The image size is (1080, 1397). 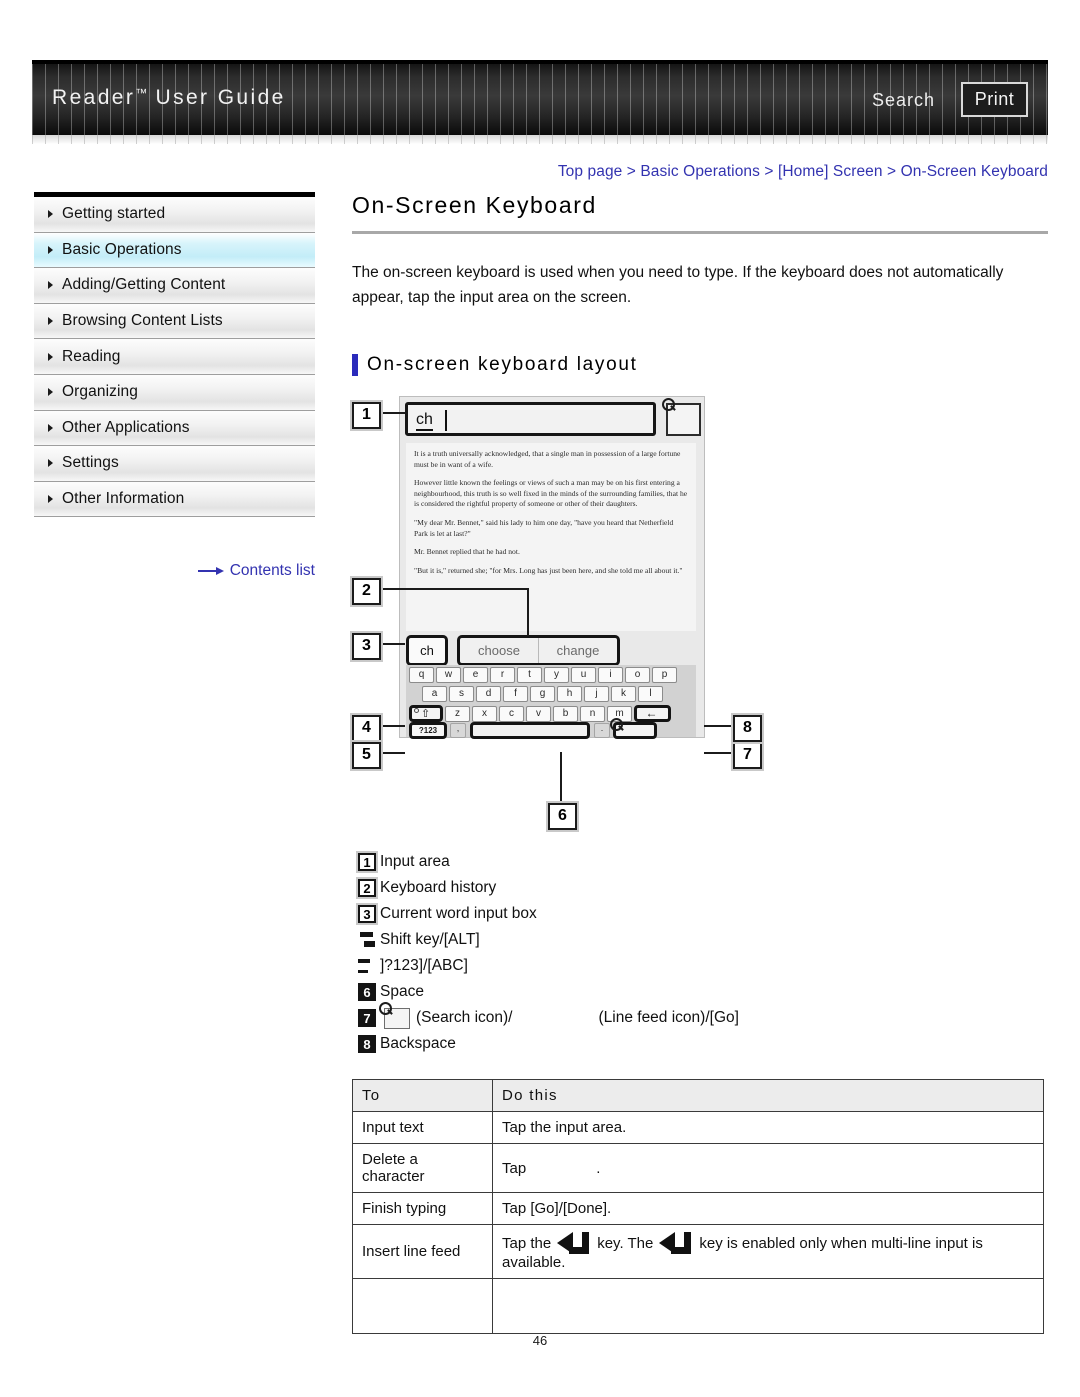 I want to click on sidebar-item-settings: Settings, so click(x=174, y=464).